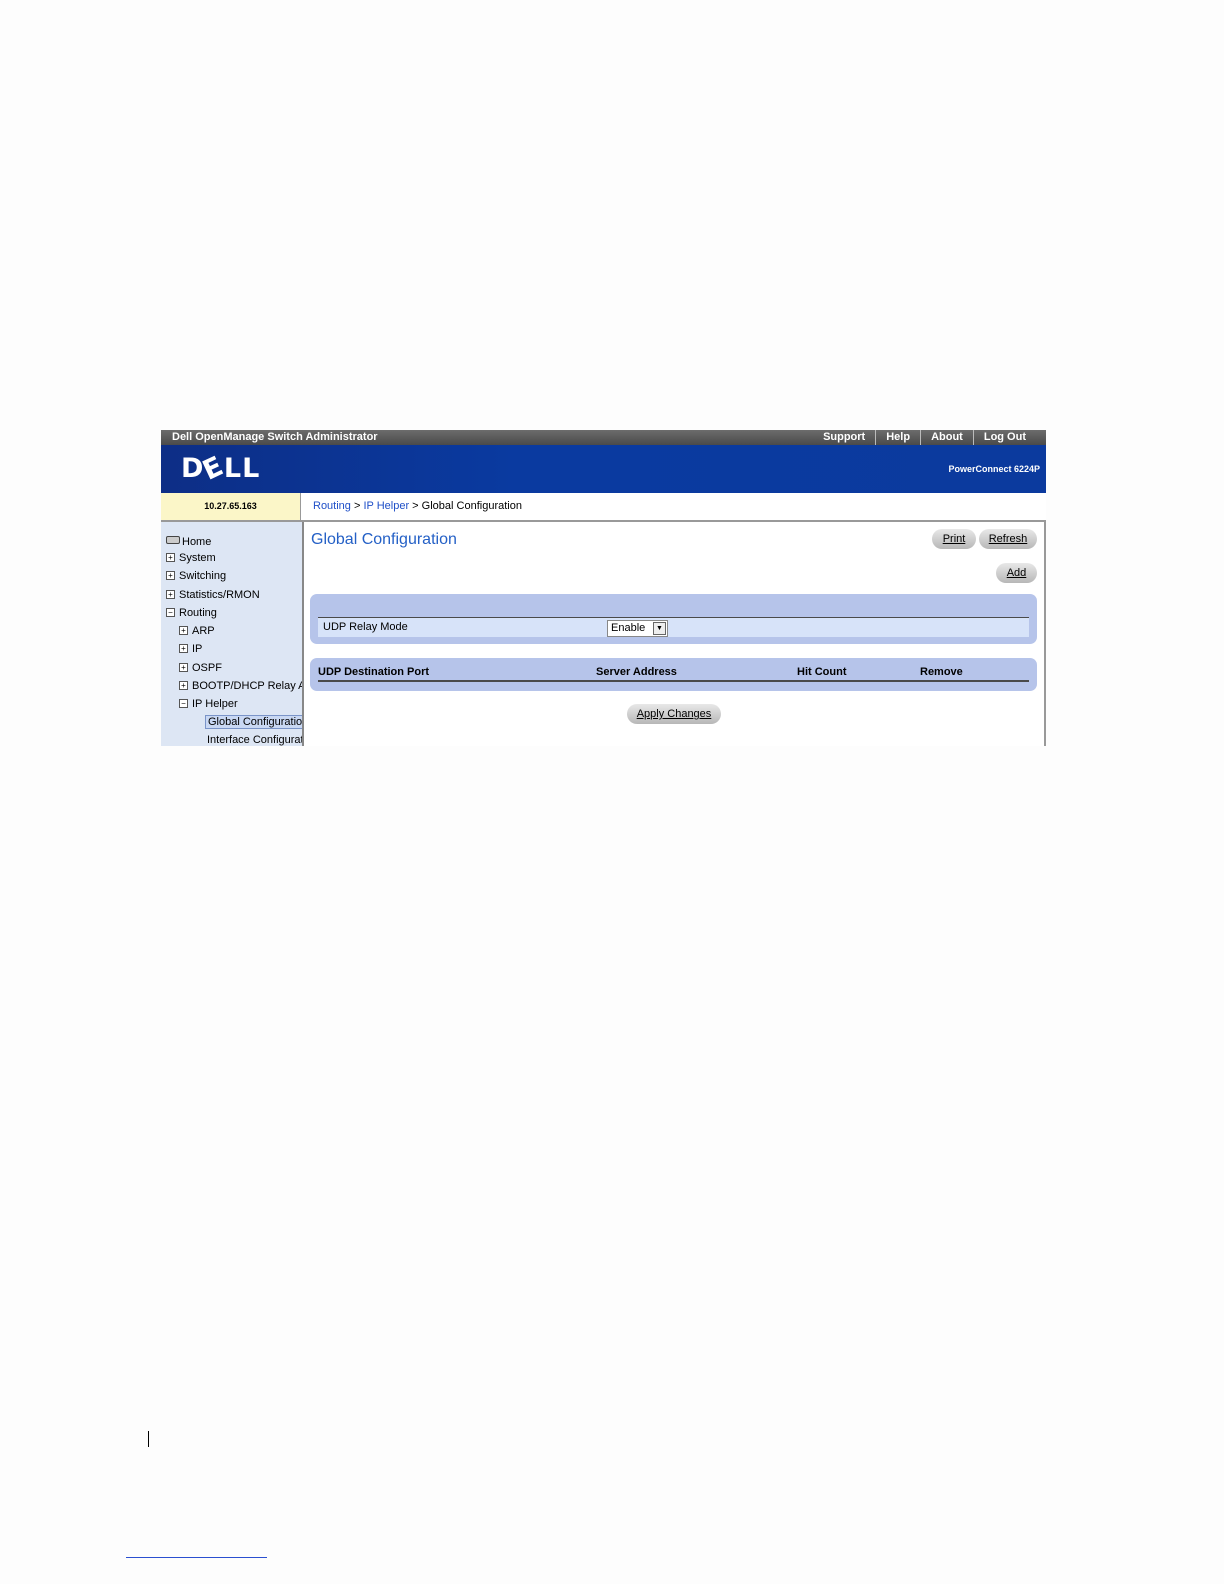  What do you see at coordinates (673, 681) in the screenshot?
I see `divider` at bounding box center [673, 681].